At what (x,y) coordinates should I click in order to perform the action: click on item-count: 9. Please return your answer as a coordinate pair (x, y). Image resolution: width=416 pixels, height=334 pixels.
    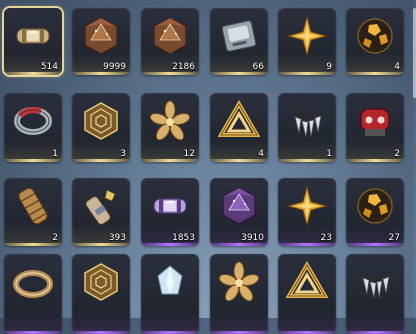
    Looking at the image, I should click on (329, 67).